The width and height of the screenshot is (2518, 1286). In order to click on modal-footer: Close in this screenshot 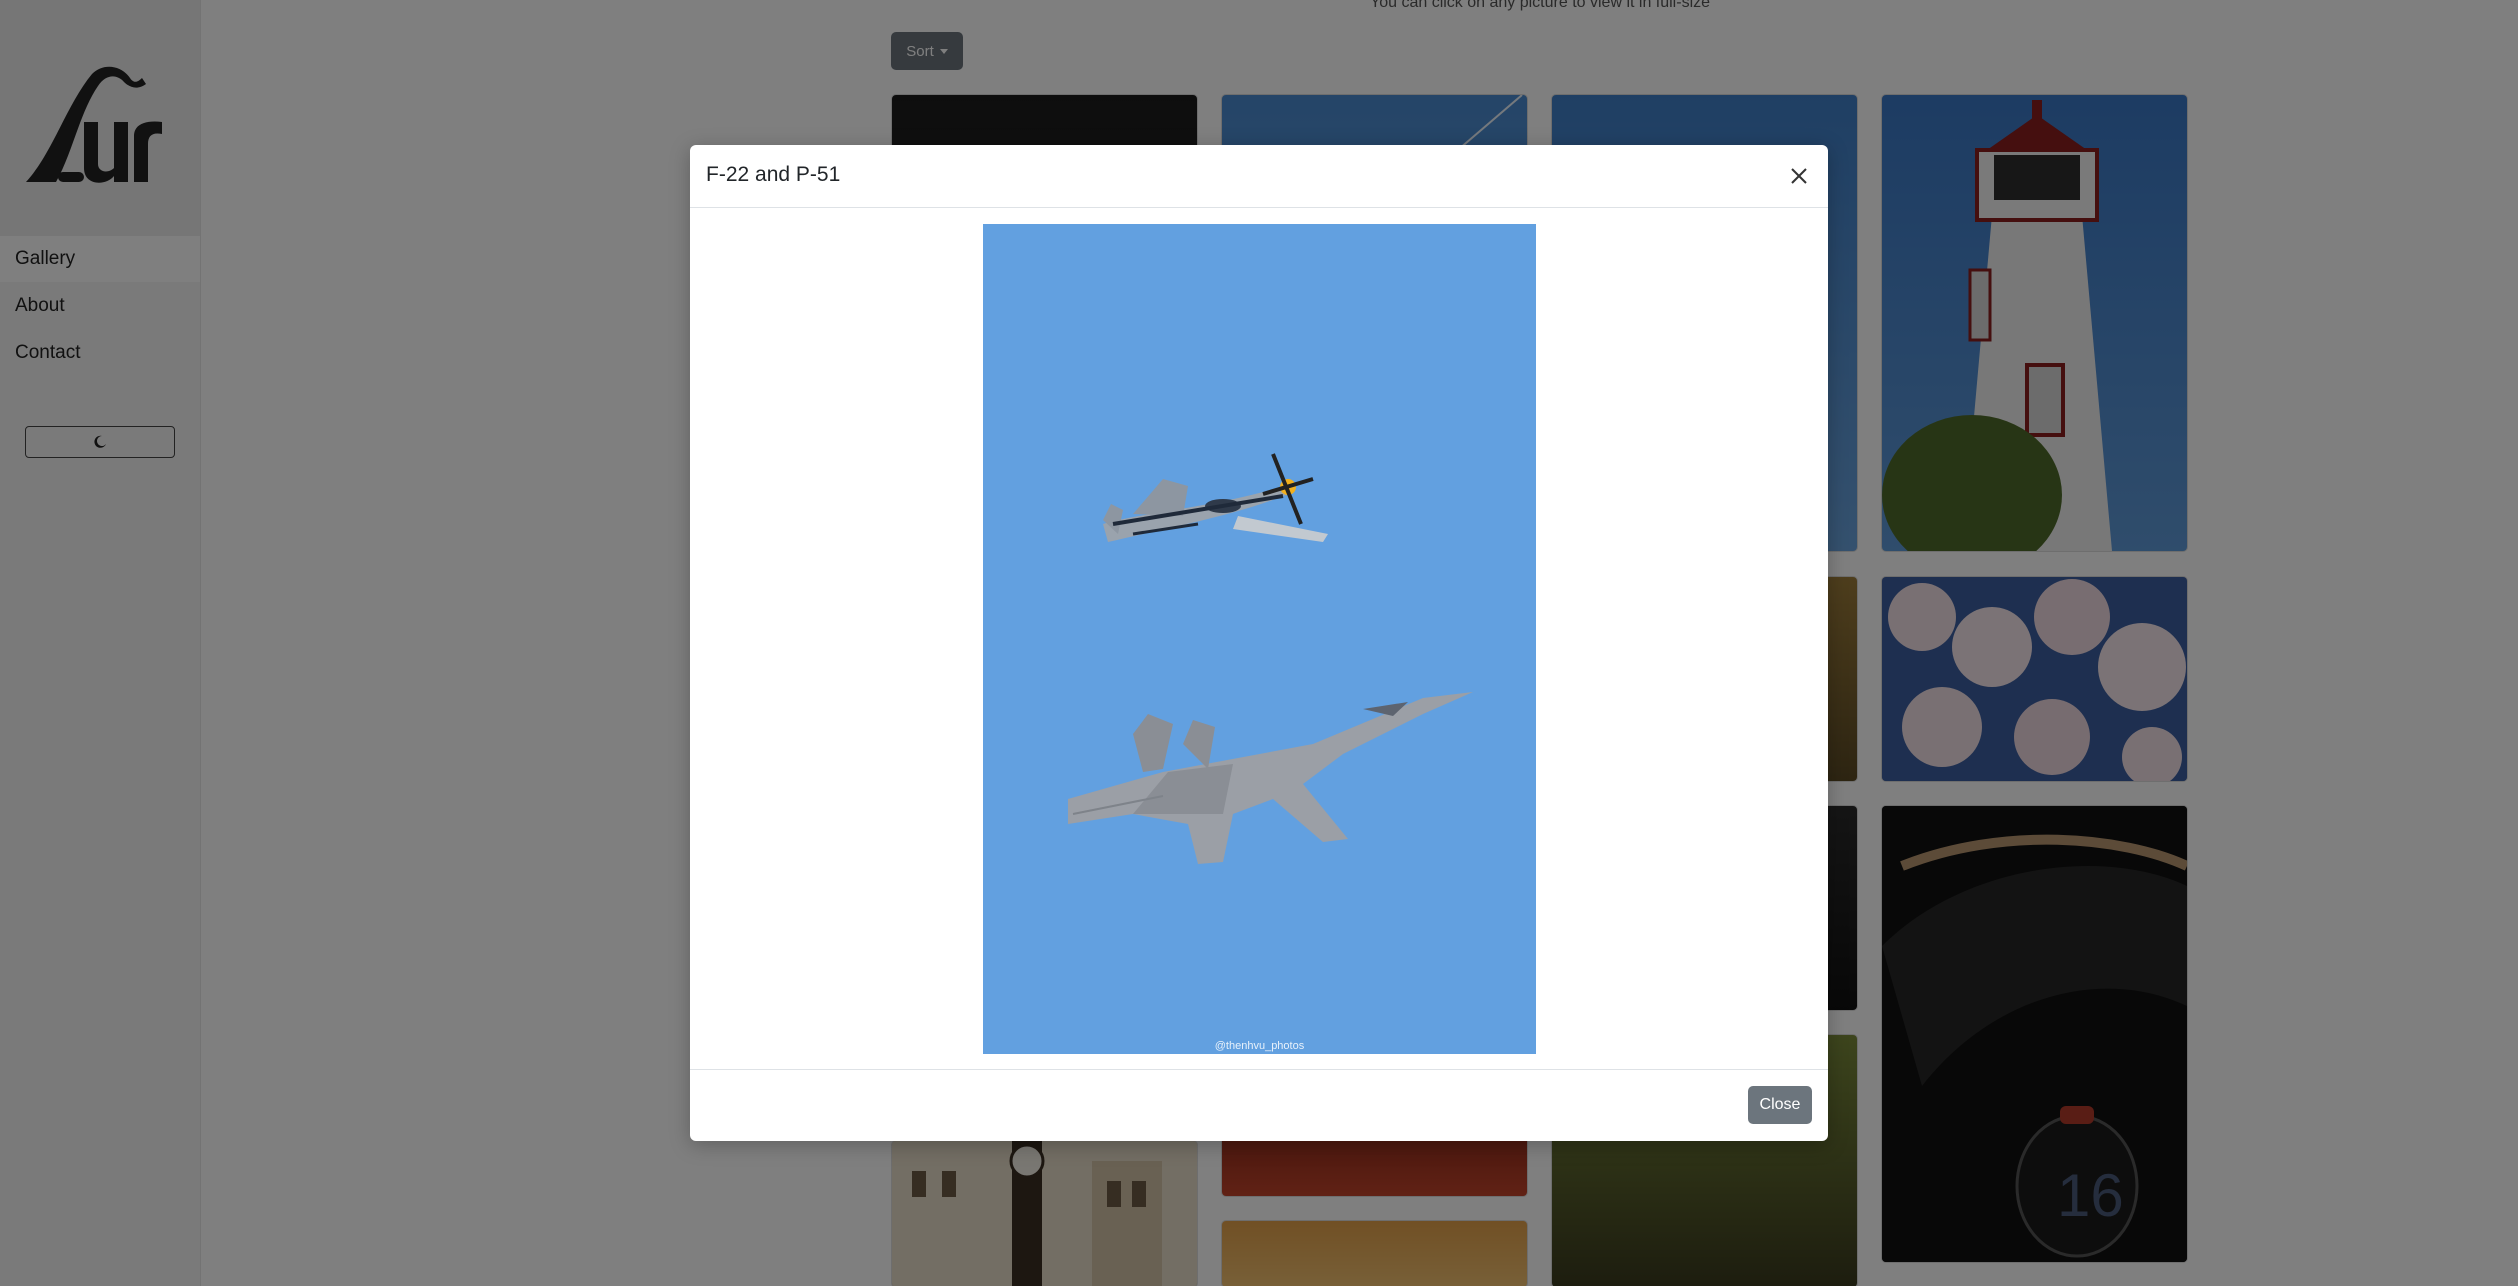, I will do `click(1259, 1105)`.